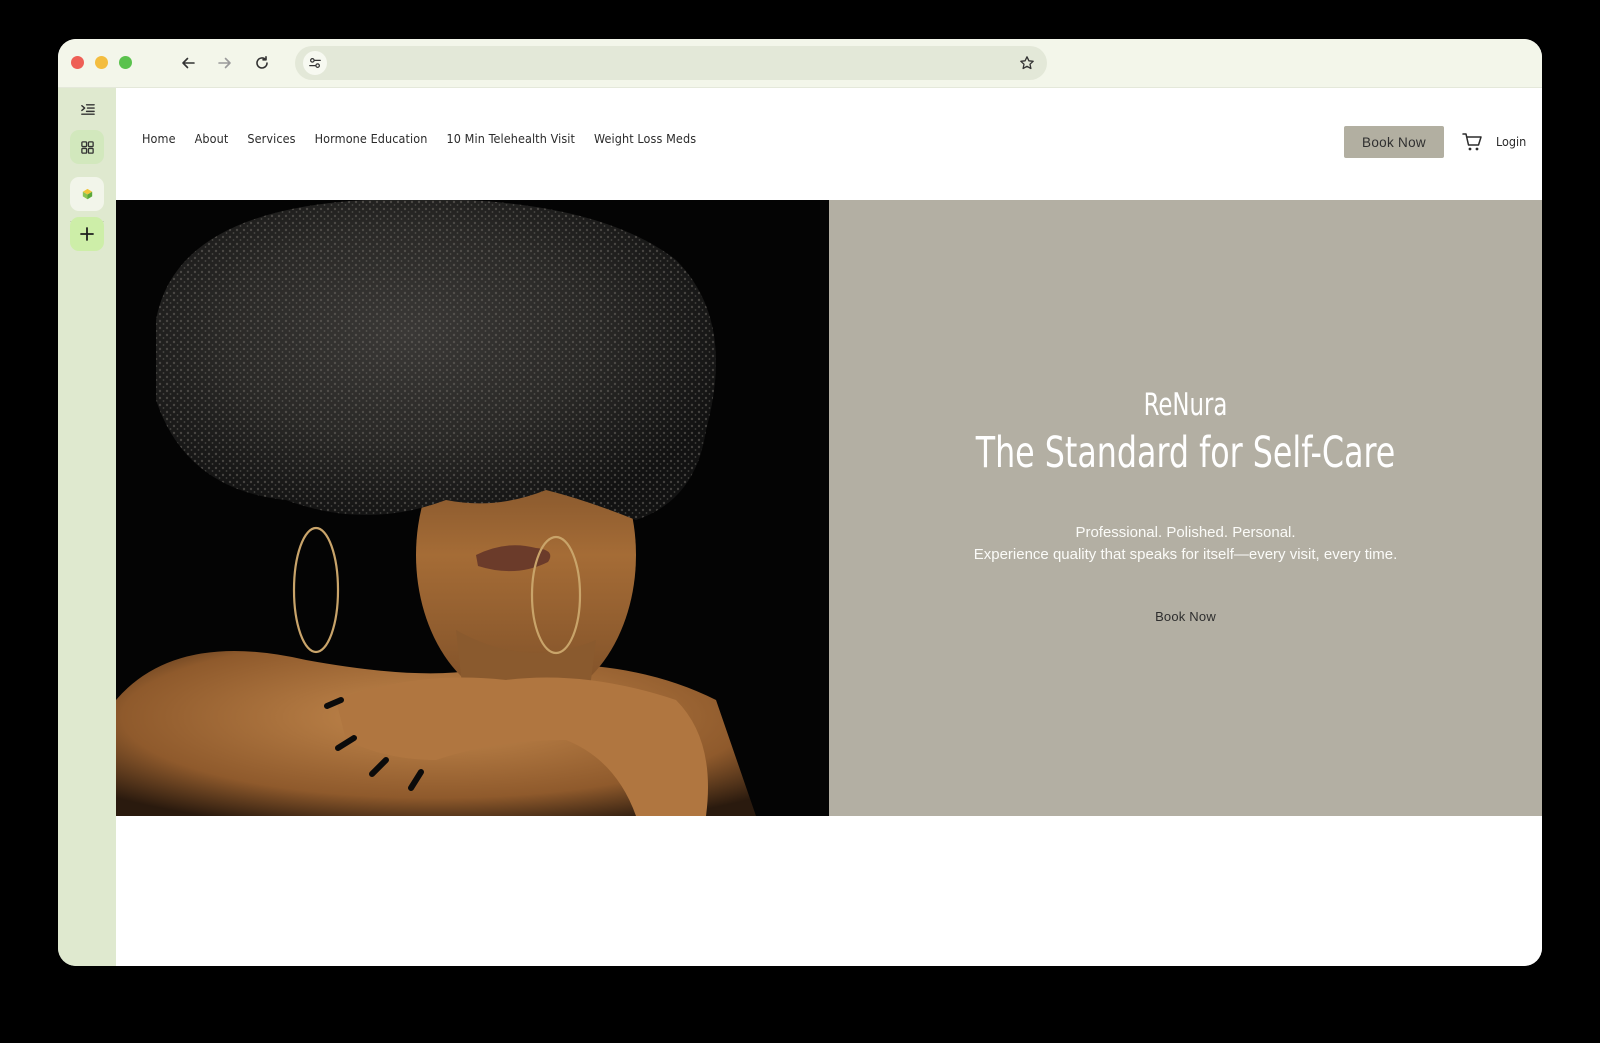  Describe the element at coordinates (1472, 142) in the screenshot. I see `cart-icon` at that location.